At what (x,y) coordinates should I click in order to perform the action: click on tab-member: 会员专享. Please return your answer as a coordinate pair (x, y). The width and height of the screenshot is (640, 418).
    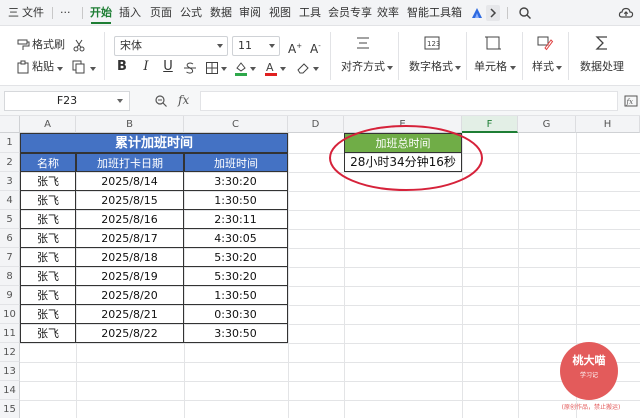
    Looking at the image, I should click on (350, 13).